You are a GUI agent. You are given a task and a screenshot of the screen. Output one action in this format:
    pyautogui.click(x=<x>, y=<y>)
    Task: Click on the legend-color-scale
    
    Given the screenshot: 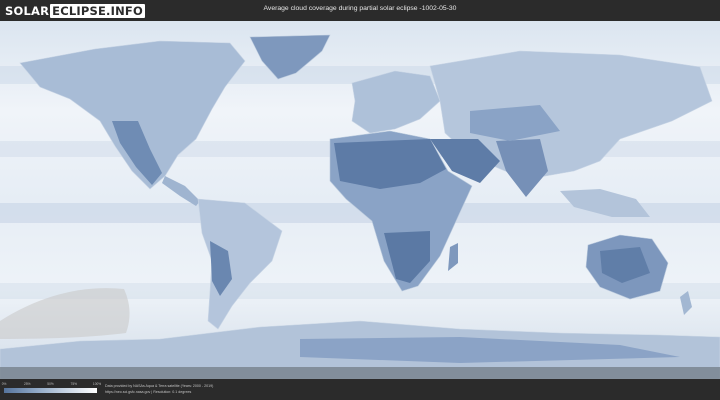 What is the action you would take?
    pyautogui.click(x=50, y=390)
    